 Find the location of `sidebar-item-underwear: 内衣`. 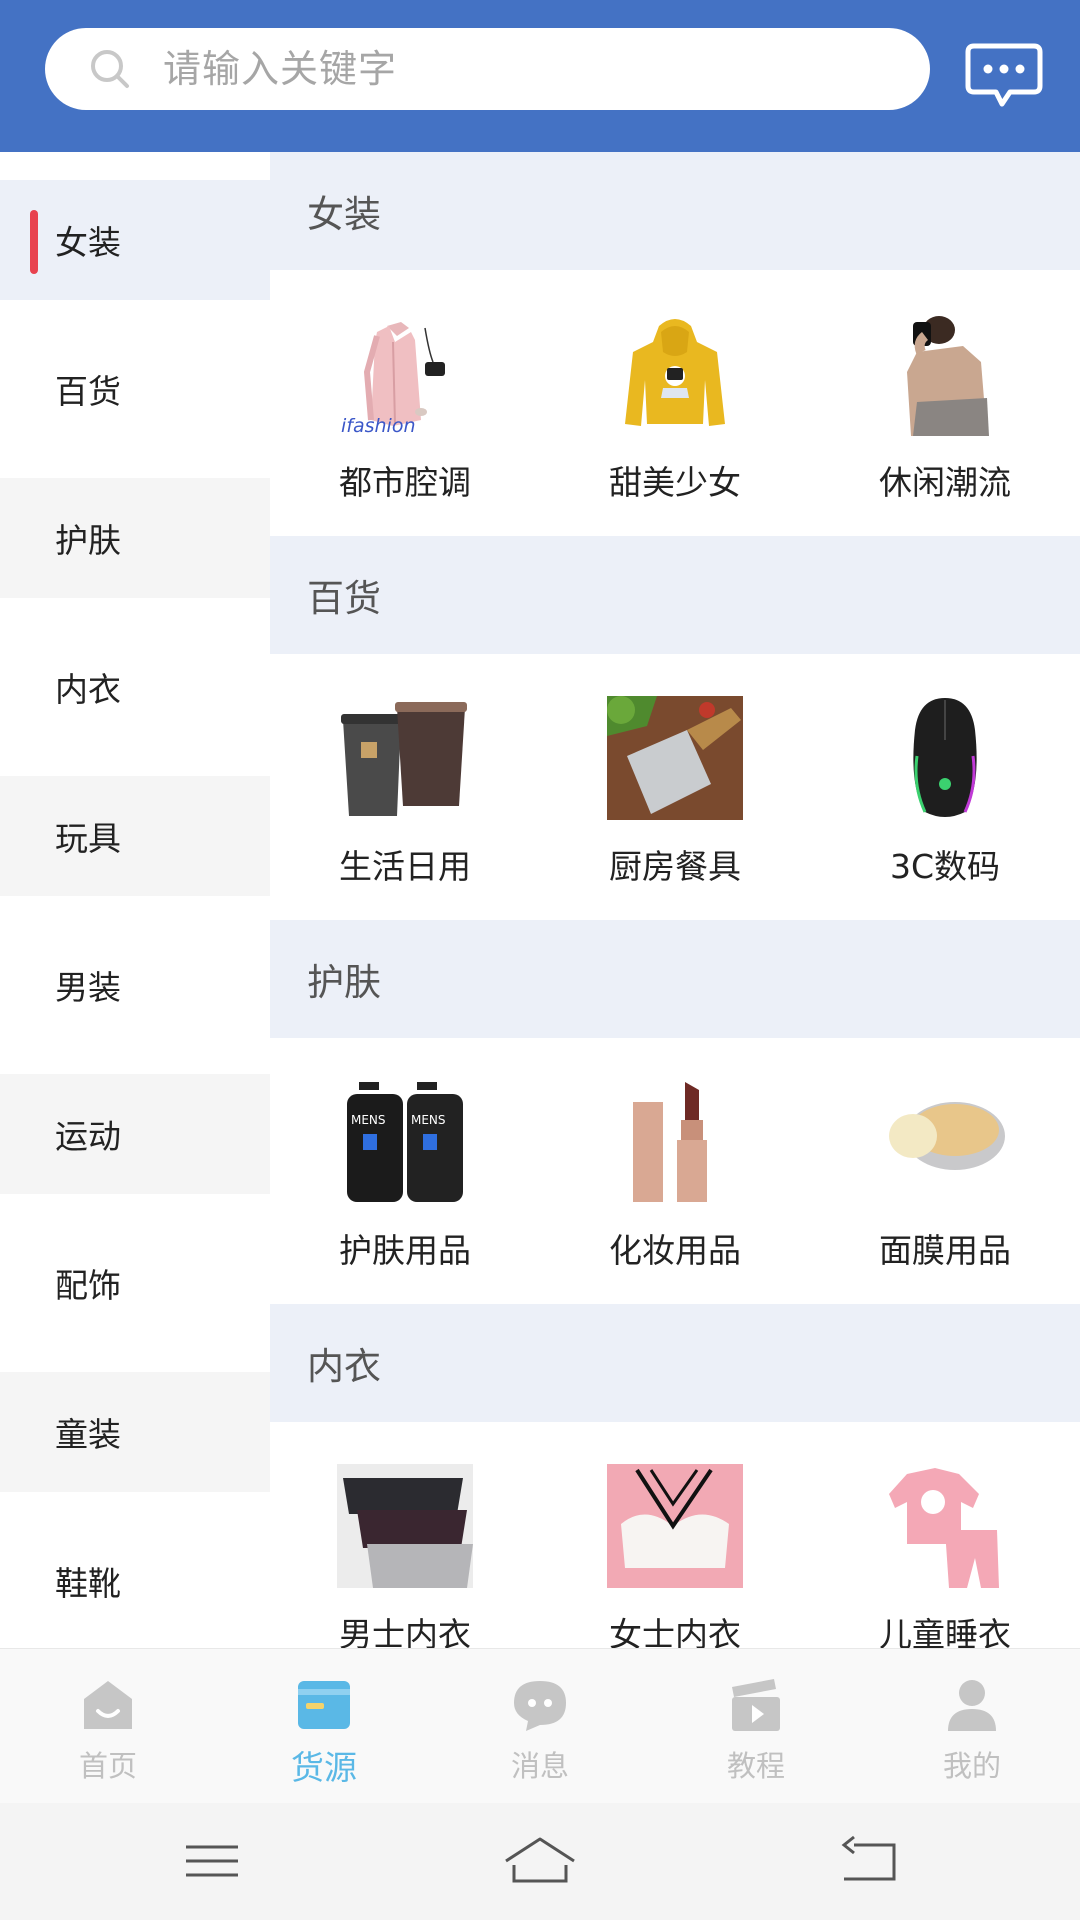

sidebar-item-underwear: 内衣 is located at coordinates (135, 687).